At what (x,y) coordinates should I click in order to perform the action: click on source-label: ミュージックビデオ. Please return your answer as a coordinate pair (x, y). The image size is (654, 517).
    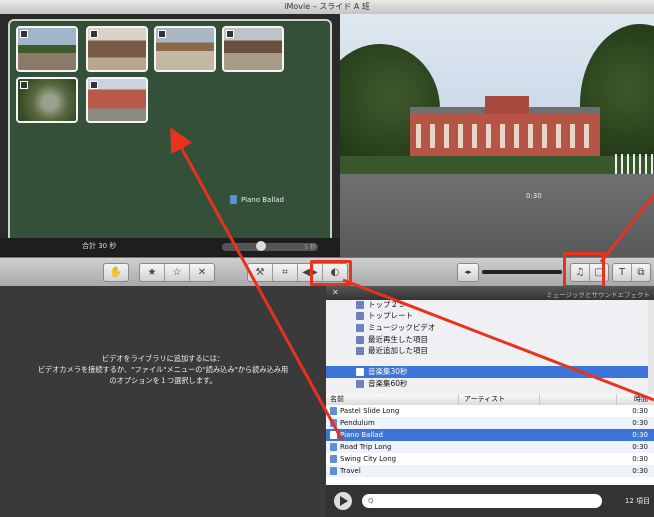
    Looking at the image, I should click on (402, 327).